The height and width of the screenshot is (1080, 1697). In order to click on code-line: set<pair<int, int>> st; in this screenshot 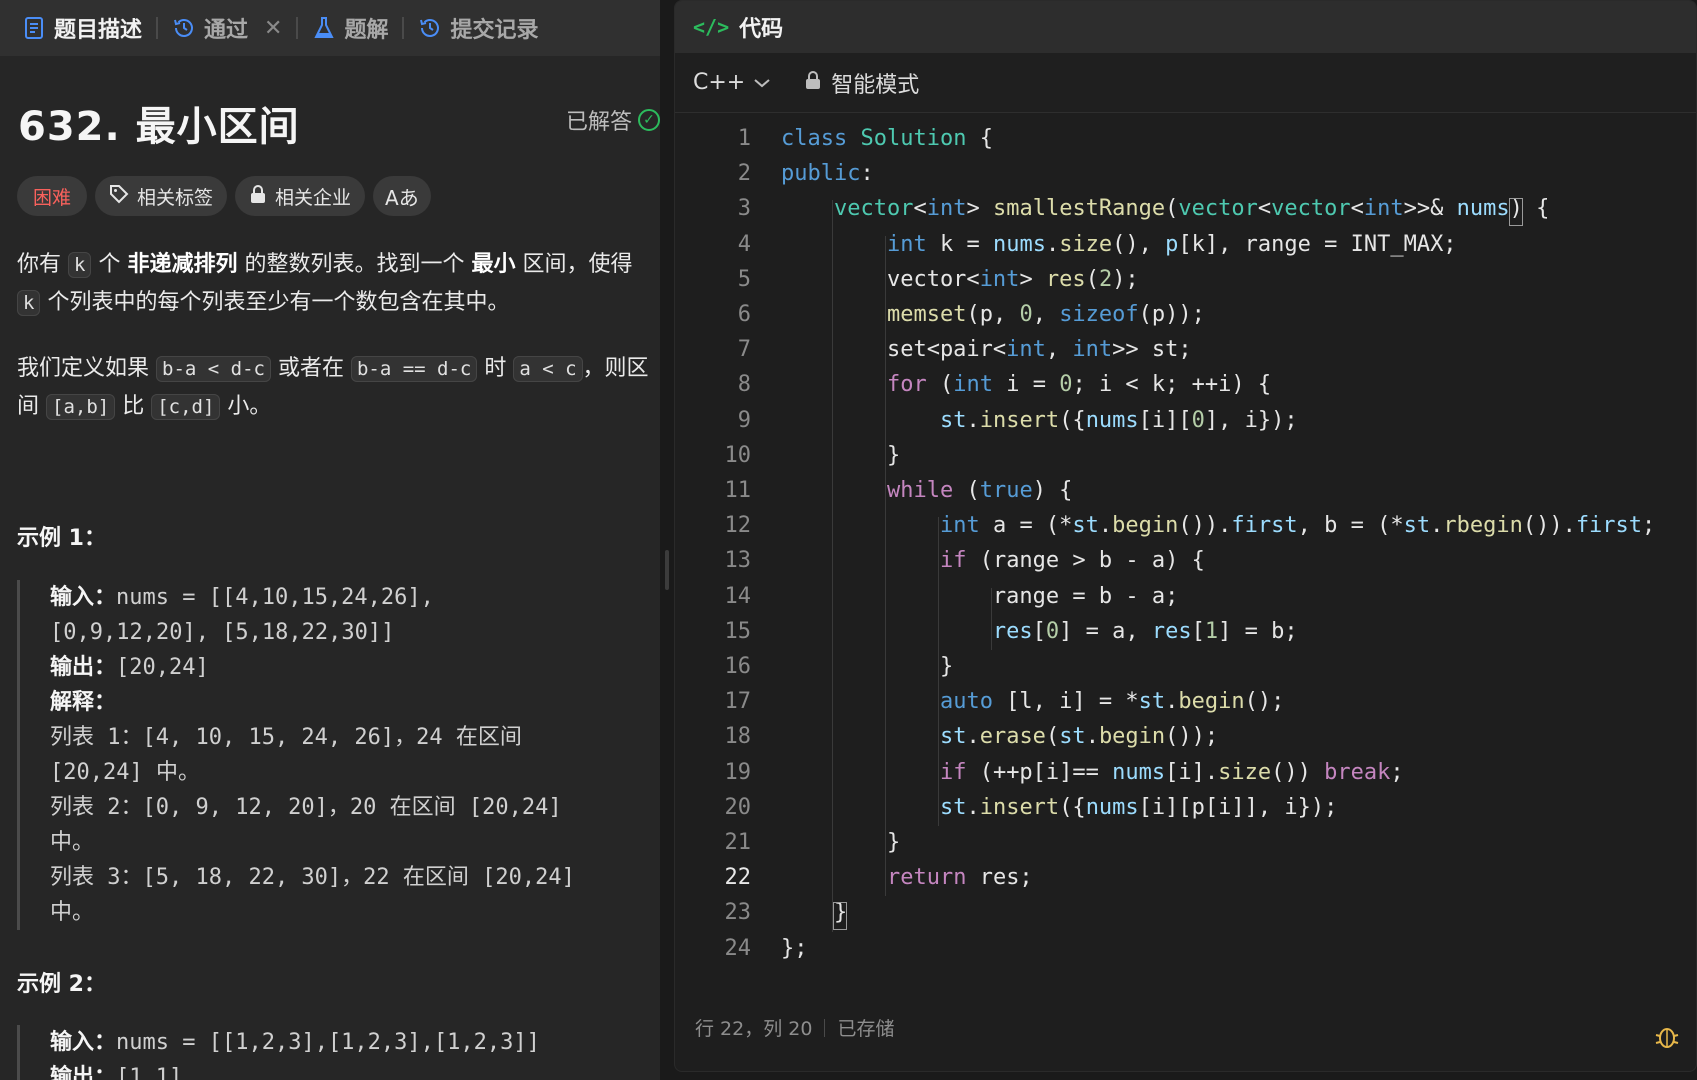, I will do `click(986, 349)`.